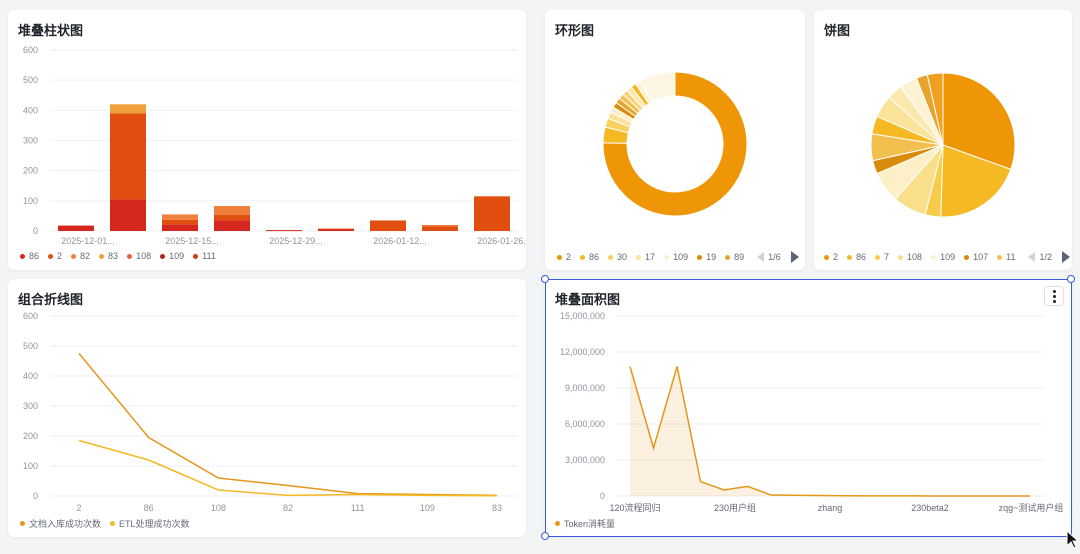 The height and width of the screenshot is (554, 1080). Describe the element at coordinates (545, 279) in the screenshot. I see `resize-handle-top-left` at that location.